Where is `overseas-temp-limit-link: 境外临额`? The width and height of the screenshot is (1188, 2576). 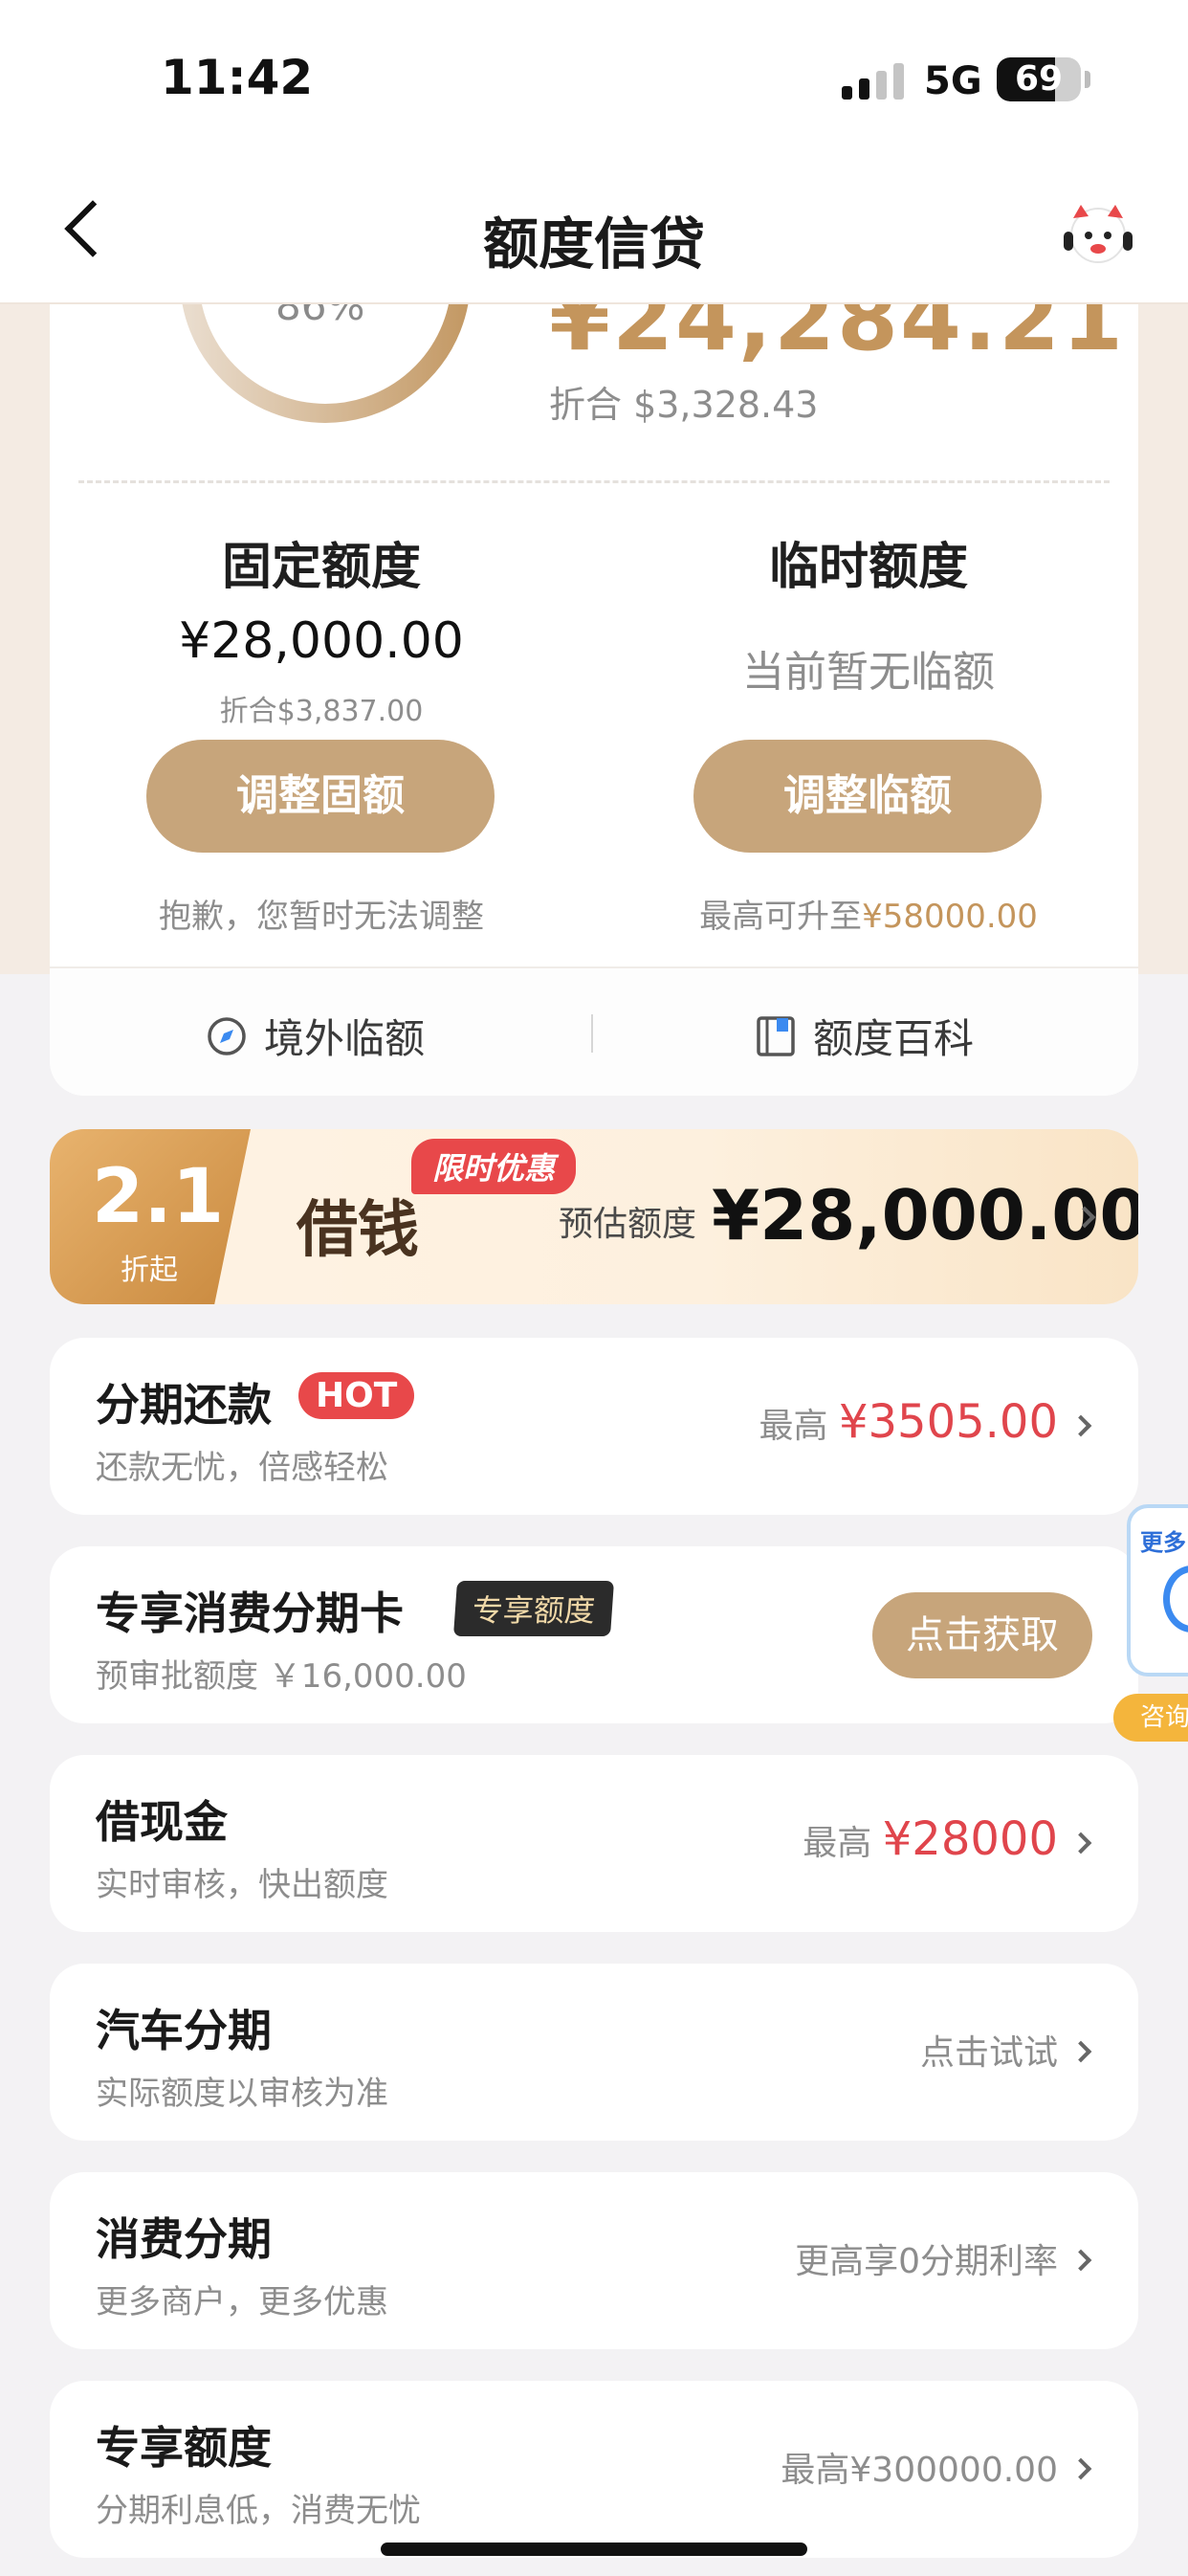 overseas-temp-limit-link: 境外临额 is located at coordinates (315, 1036).